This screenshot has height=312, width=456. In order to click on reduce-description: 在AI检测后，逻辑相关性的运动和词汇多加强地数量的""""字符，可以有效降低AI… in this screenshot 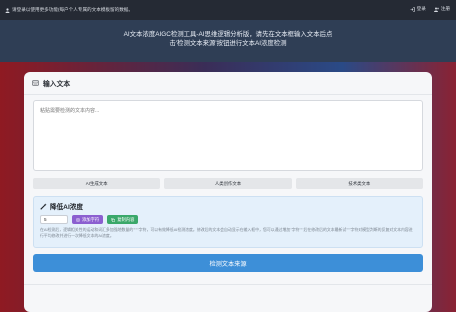, I will do `click(226, 232)`.